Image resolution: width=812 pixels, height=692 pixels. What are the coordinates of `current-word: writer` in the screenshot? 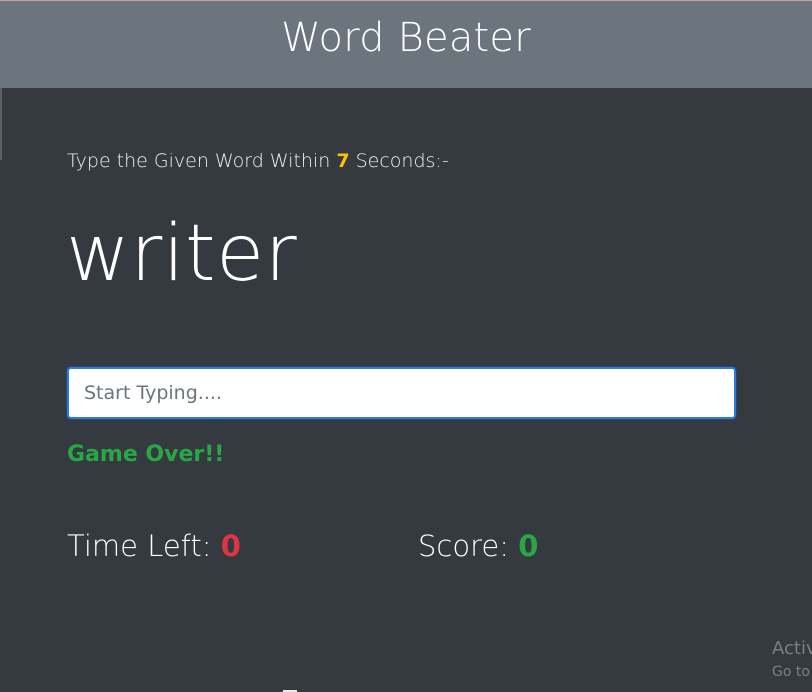 It's located at (182, 254).